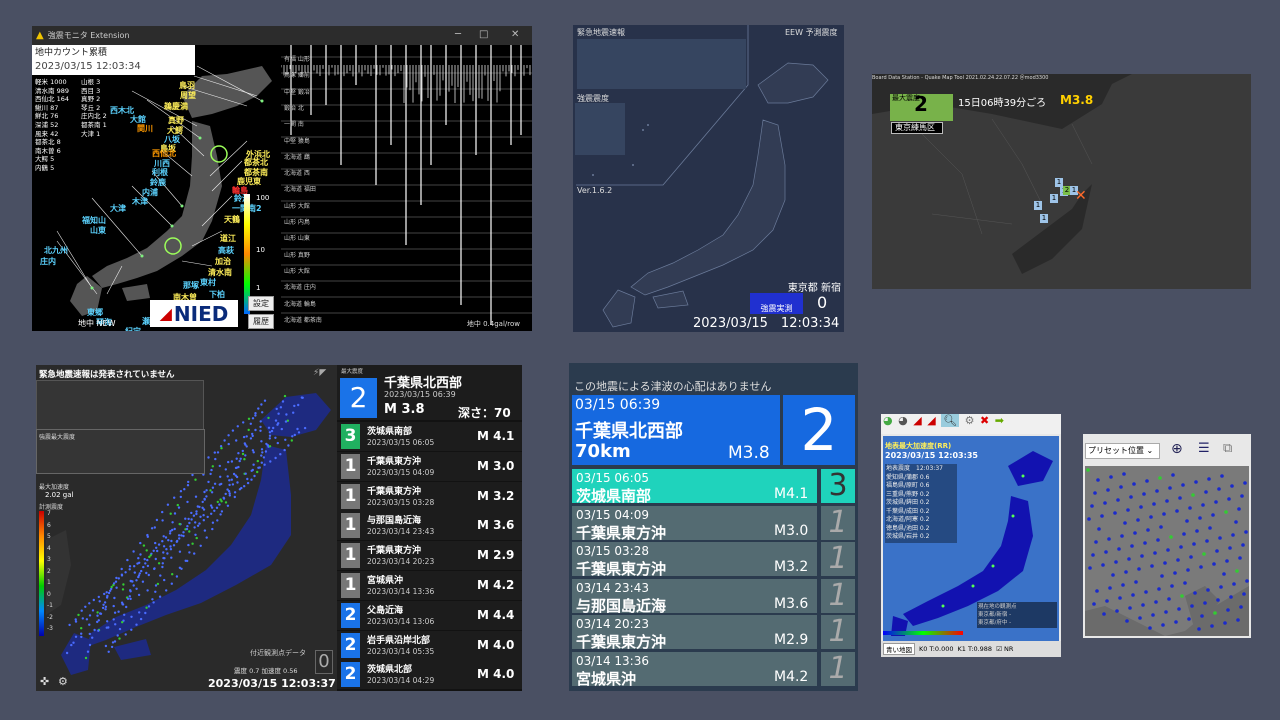  What do you see at coordinates (496, 525) in the screenshot?
I see `magnitude: M 3.6` at bounding box center [496, 525].